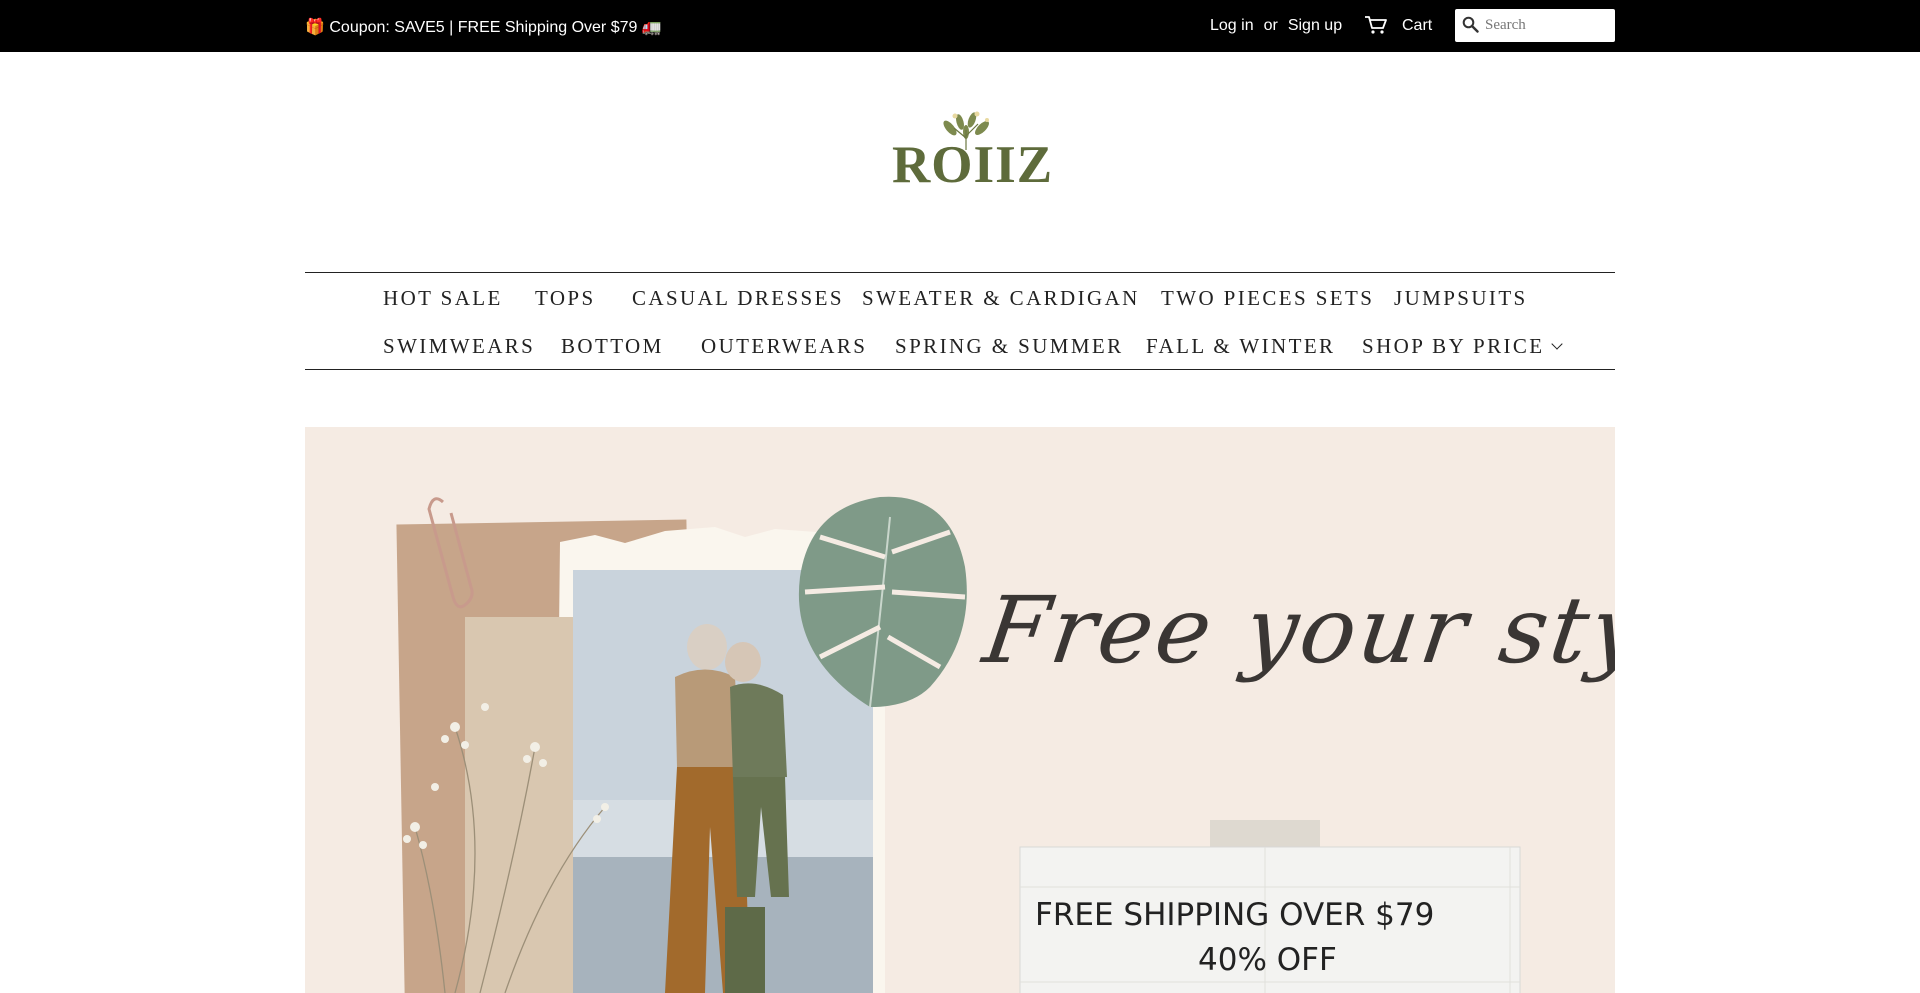 This screenshot has height=993, width=1920. What do you see at coordinates (1296, 630) in the screenshot?
I see `hero-headline: Free your style` at bounding box center [1296, 630].